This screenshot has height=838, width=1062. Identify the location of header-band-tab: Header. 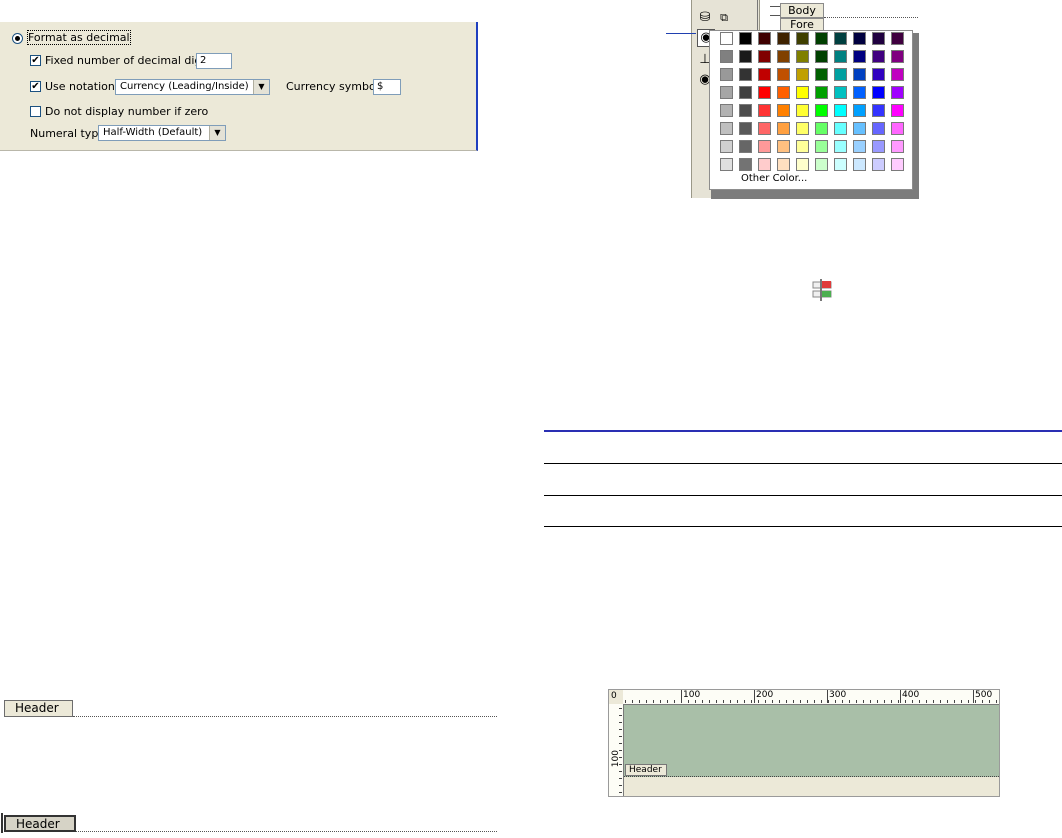
(38, 708).